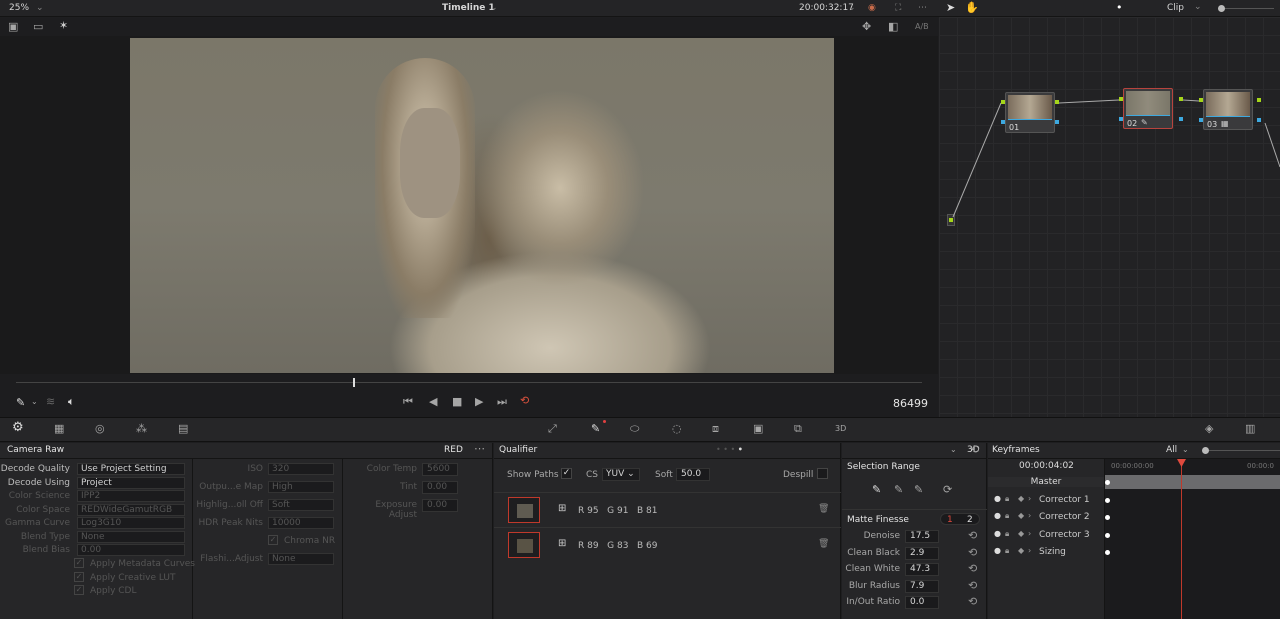 The image size is (1280, 619). Describe the element at coordinates (71, 402) in the screenshot. I see `speaker-icon: 🔈︎` at that location.